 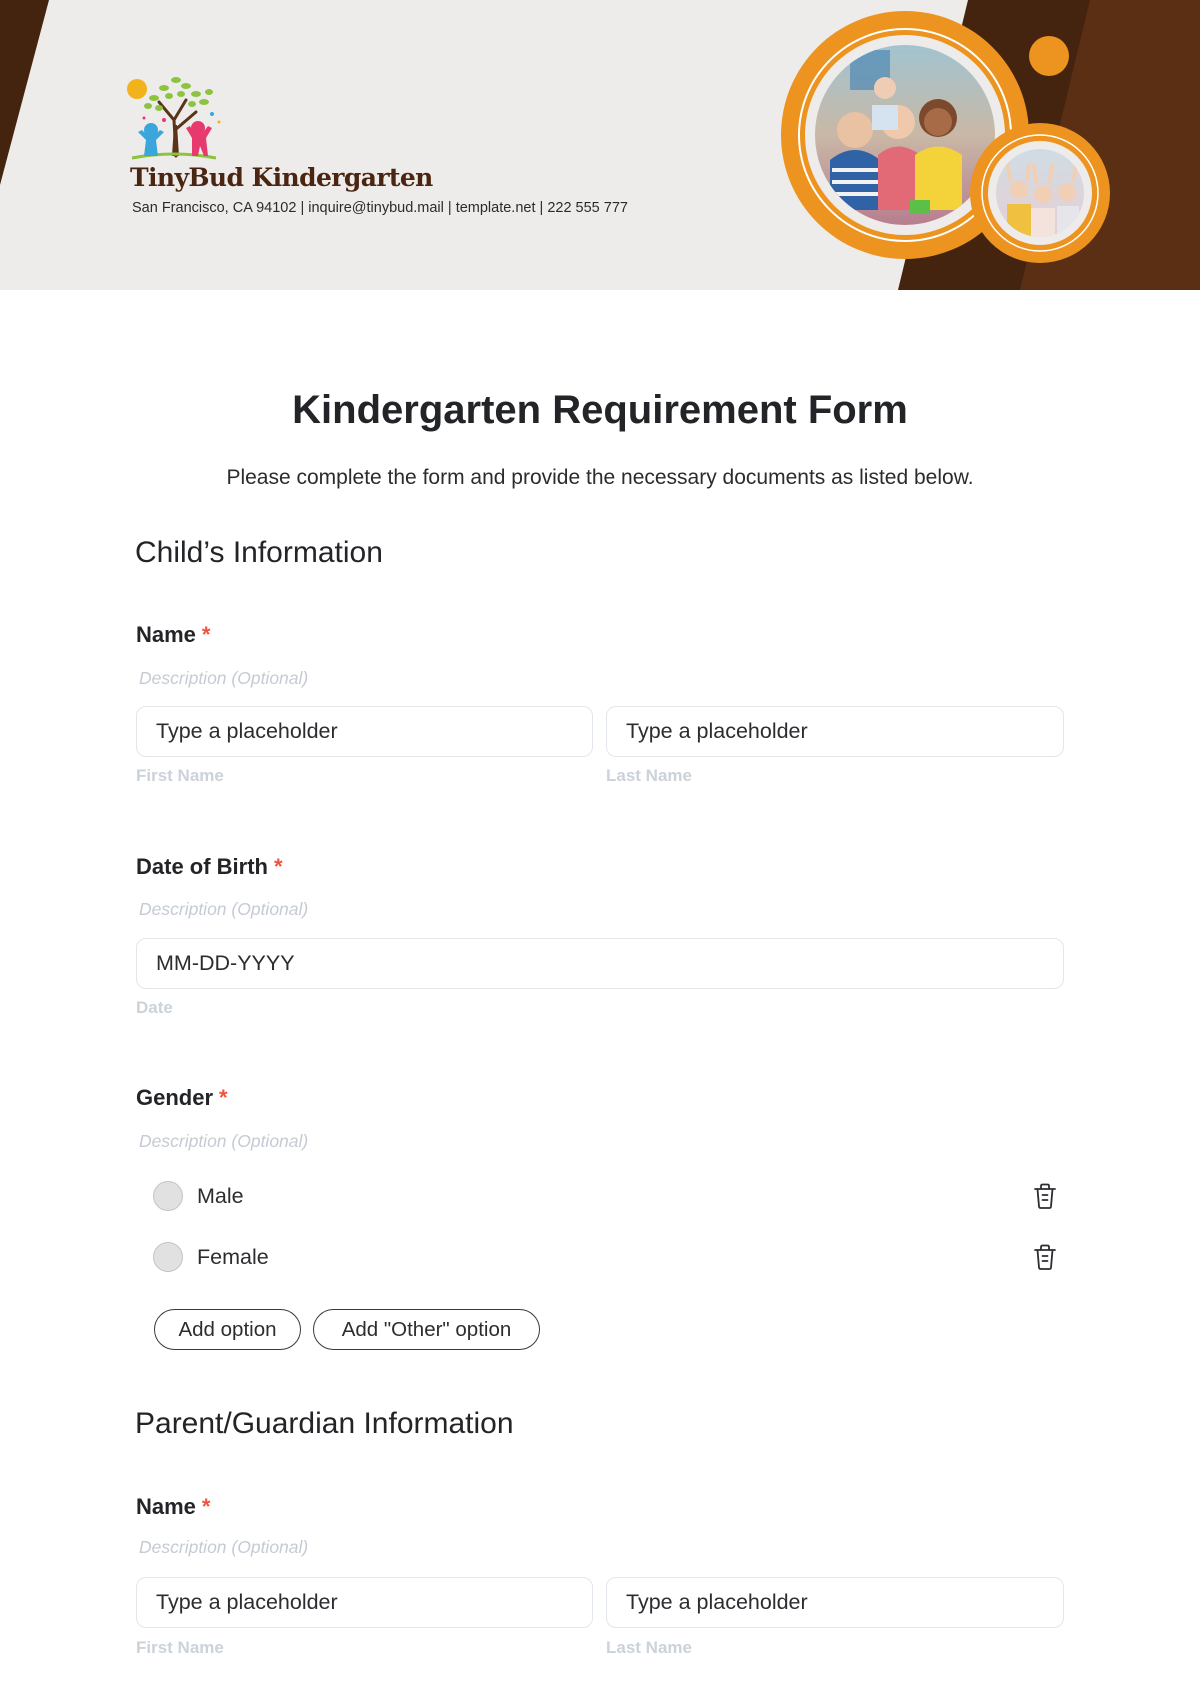 What do you see at coordinates (605, 1196) in the screenshot?
I see `gender-option-male: Male` at bounding box center [605, 1196].